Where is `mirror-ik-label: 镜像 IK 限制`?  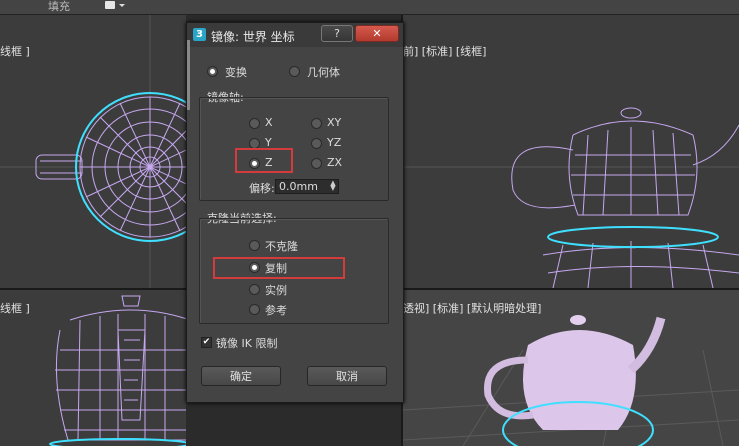 mirror-ik-label: 镜像 IK 限制 is located at coordinates (247, 343).